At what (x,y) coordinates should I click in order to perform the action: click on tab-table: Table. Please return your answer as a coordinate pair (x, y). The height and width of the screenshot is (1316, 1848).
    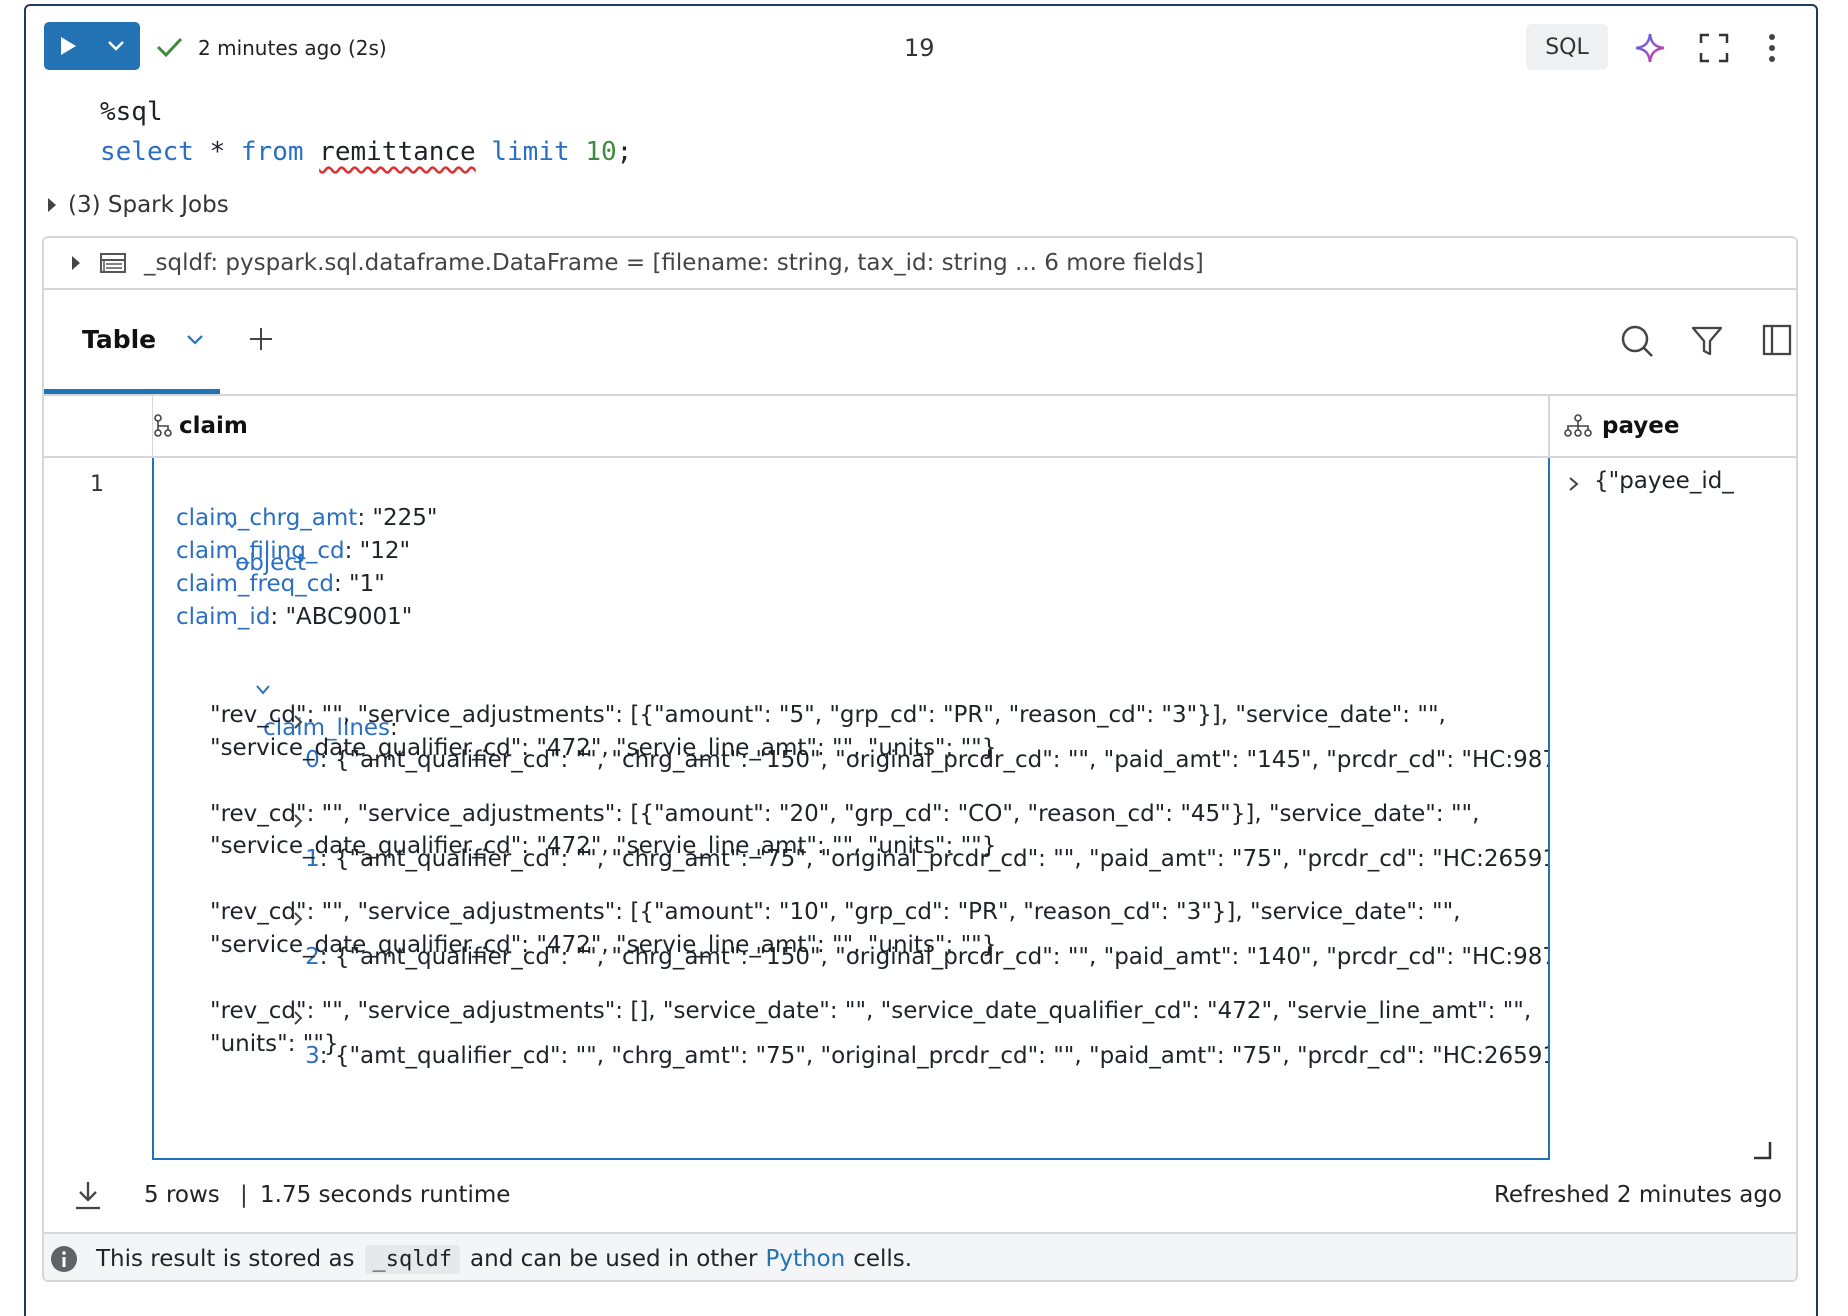
    Looking at the image, I should click on (132, 342).